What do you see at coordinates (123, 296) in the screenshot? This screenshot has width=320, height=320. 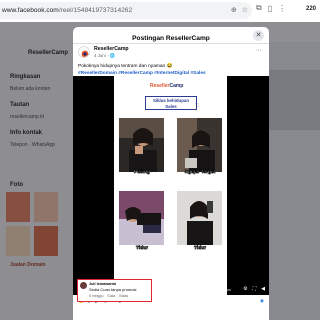 I see `comment-reply-button: Balas` at bounding box center [123, 296].